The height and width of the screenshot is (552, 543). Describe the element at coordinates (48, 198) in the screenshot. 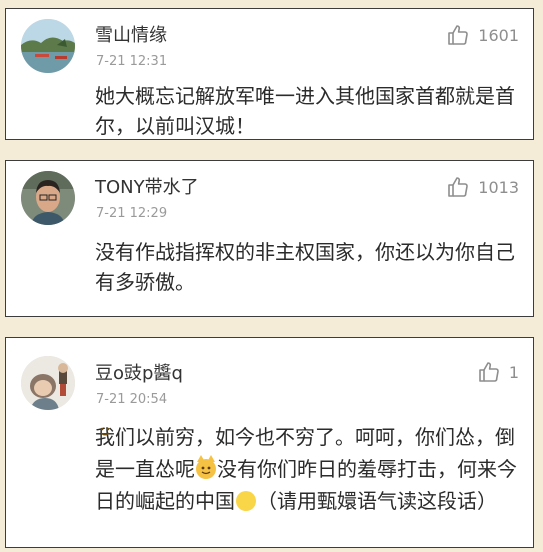

I see `man-portrait-avatar` at that location.